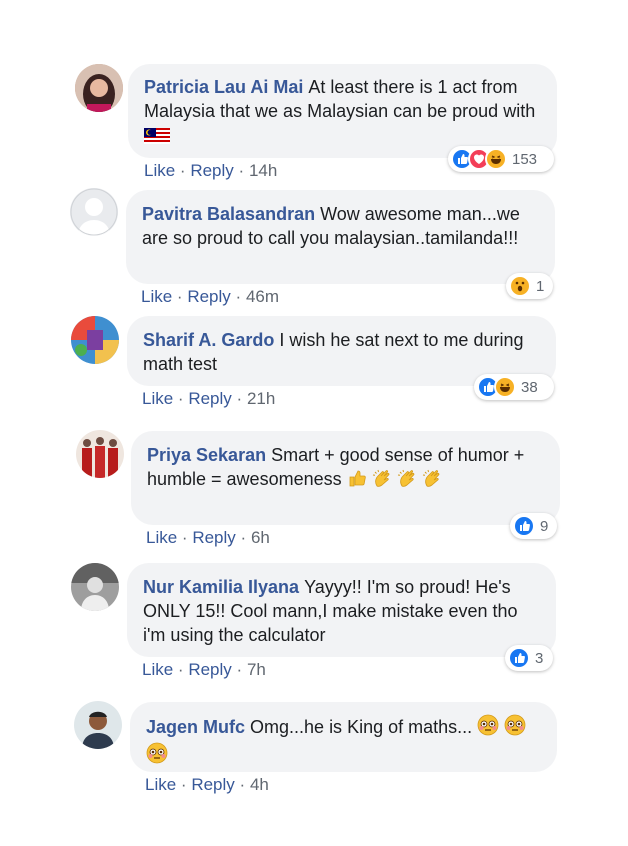 This screenshot has width=628, height=846. What do you see at coordinates (544, 526) in the screenshot?
I see `reaction-count: 9` at bounding box center [544, 526].